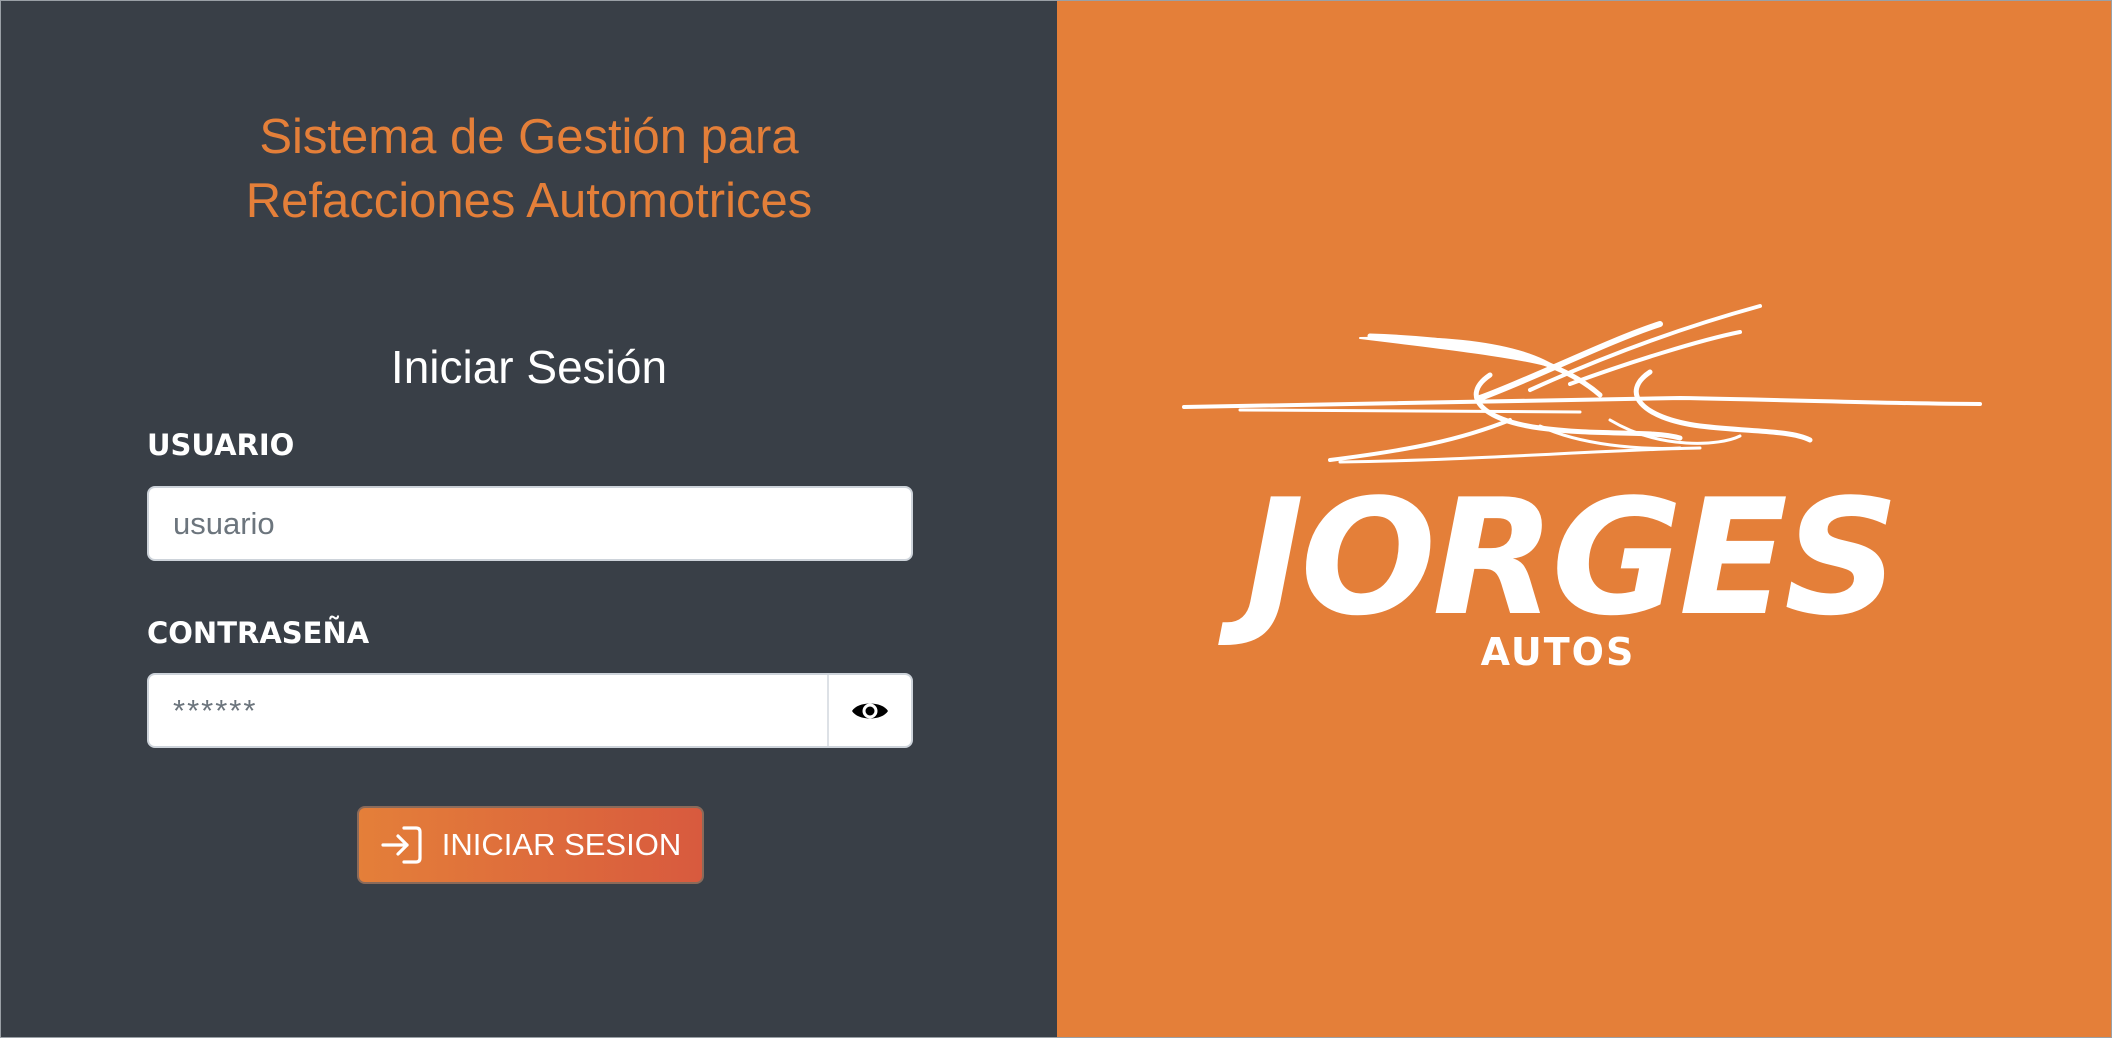 The width and height of the screenshot is (2112, 1038). I want to click on logo-swoosh-graphic, so click(1582, 384).